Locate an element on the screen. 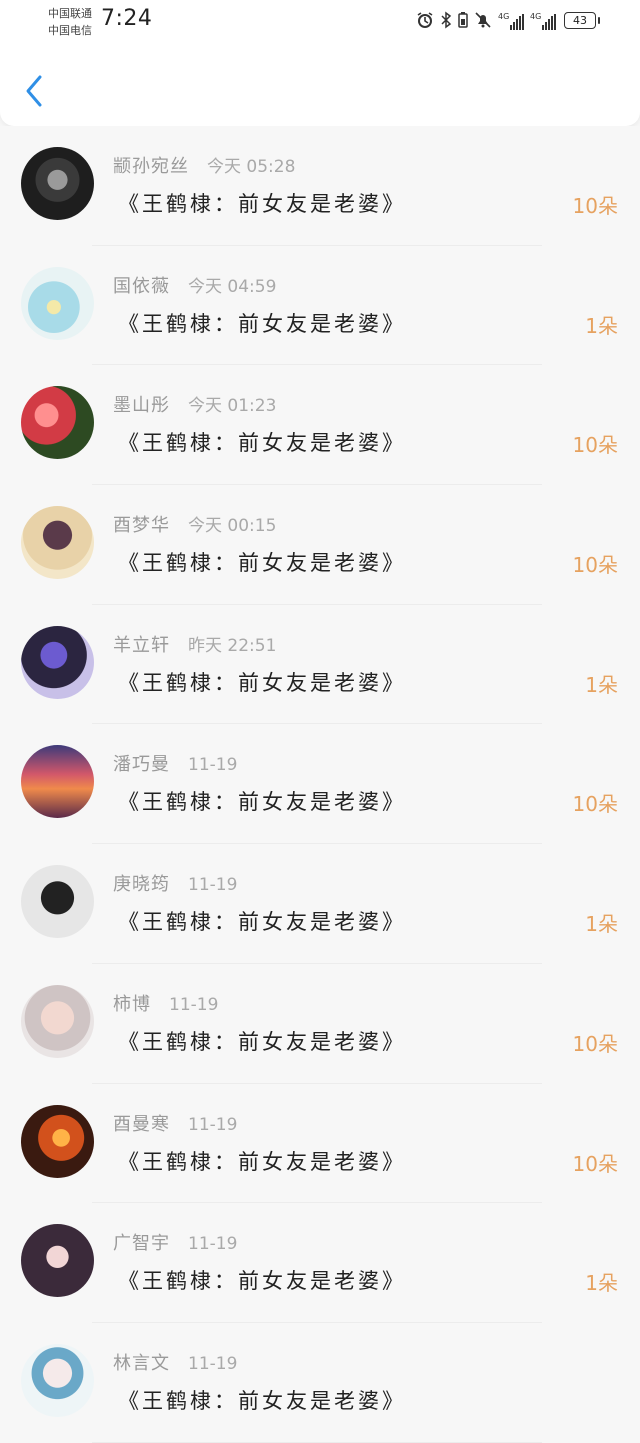 Image resolution: width=640 pixels, height=1443 pixels. back-button is located at coordinates (35, 91).